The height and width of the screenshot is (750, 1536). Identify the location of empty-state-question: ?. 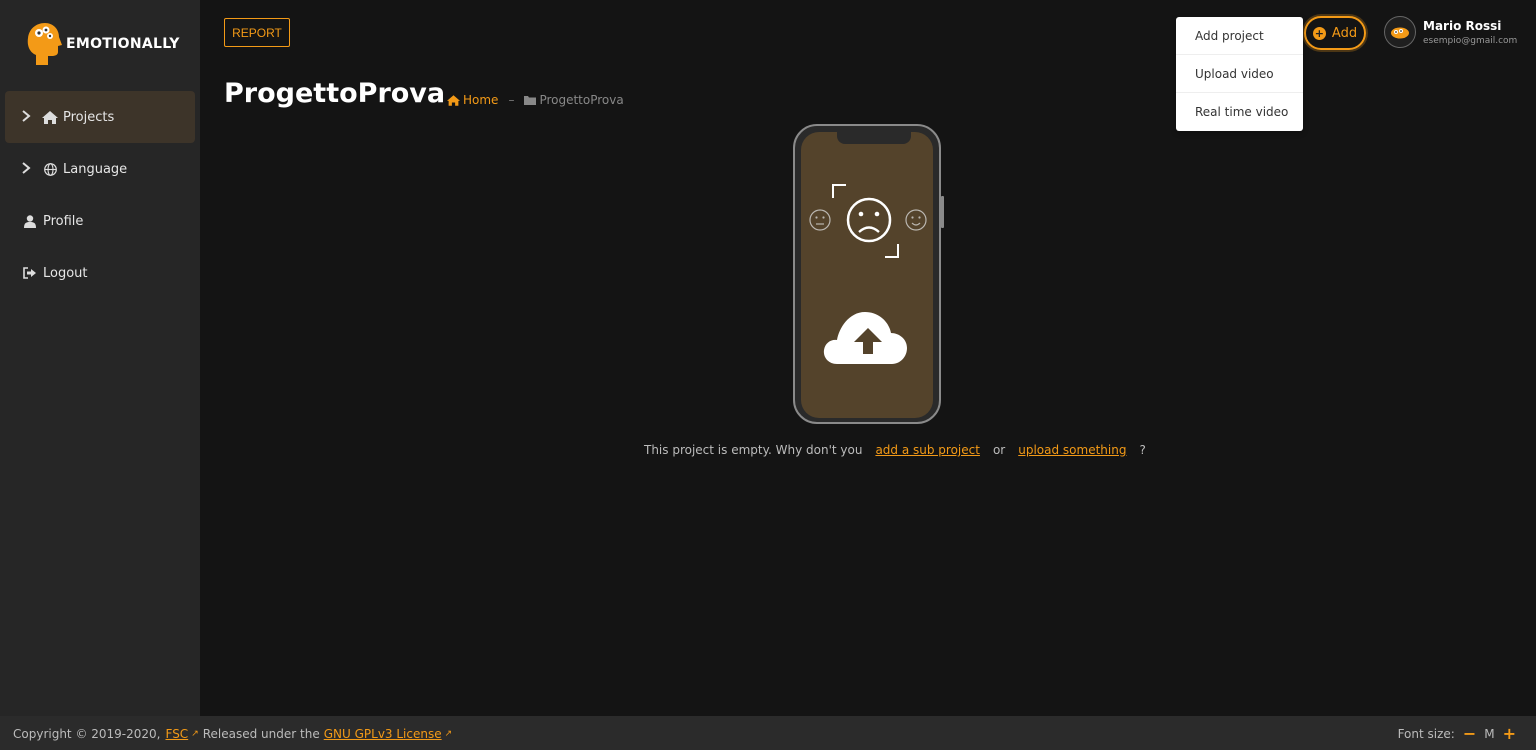
(1142, 450).